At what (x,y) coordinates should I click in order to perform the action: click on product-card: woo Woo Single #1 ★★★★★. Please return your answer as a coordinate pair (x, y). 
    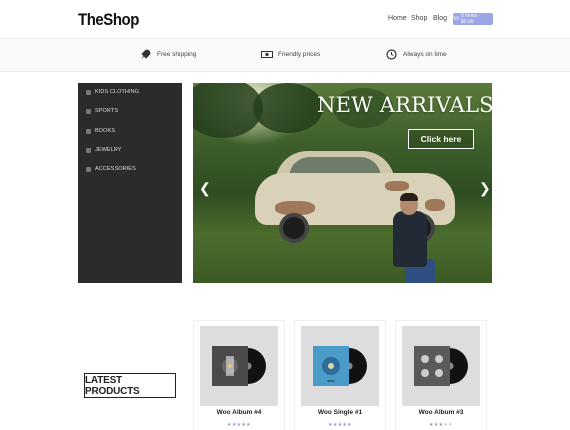
    Looking at the image, I should click on (340, 375).